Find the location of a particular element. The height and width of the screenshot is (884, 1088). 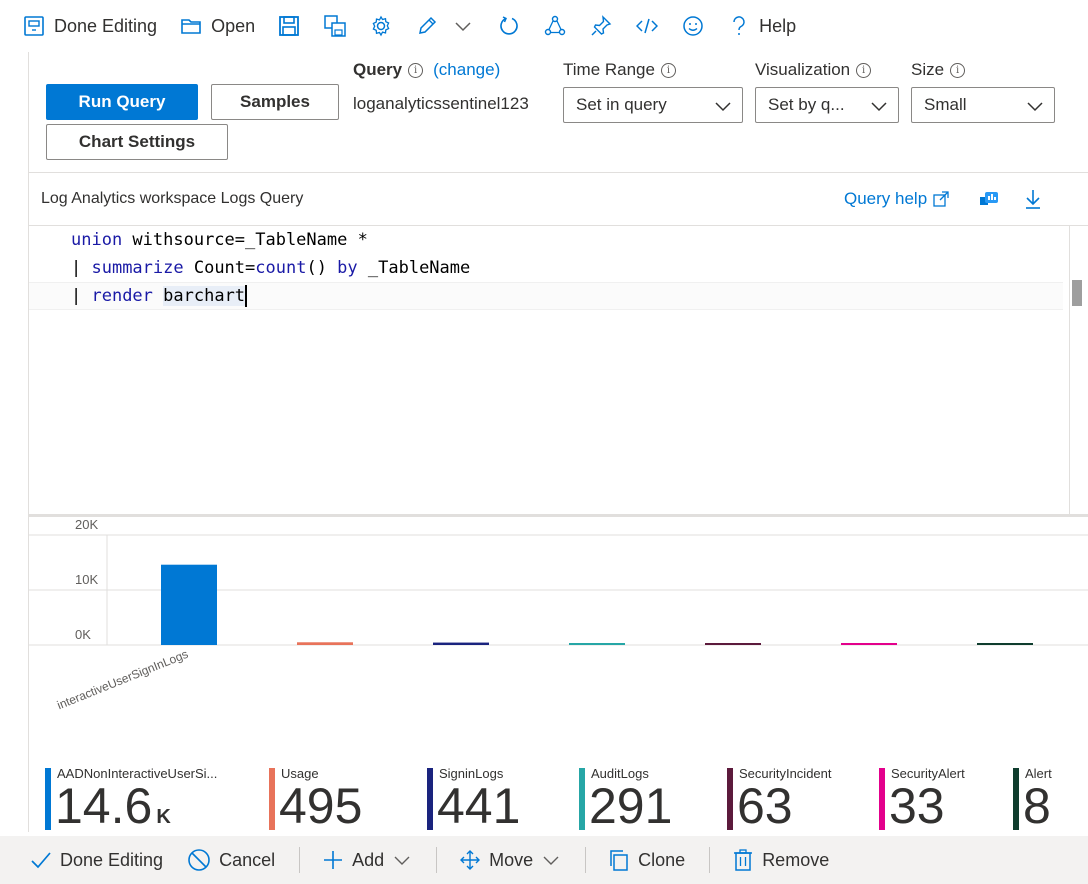

edit-button is located at coordinates (427, 26).